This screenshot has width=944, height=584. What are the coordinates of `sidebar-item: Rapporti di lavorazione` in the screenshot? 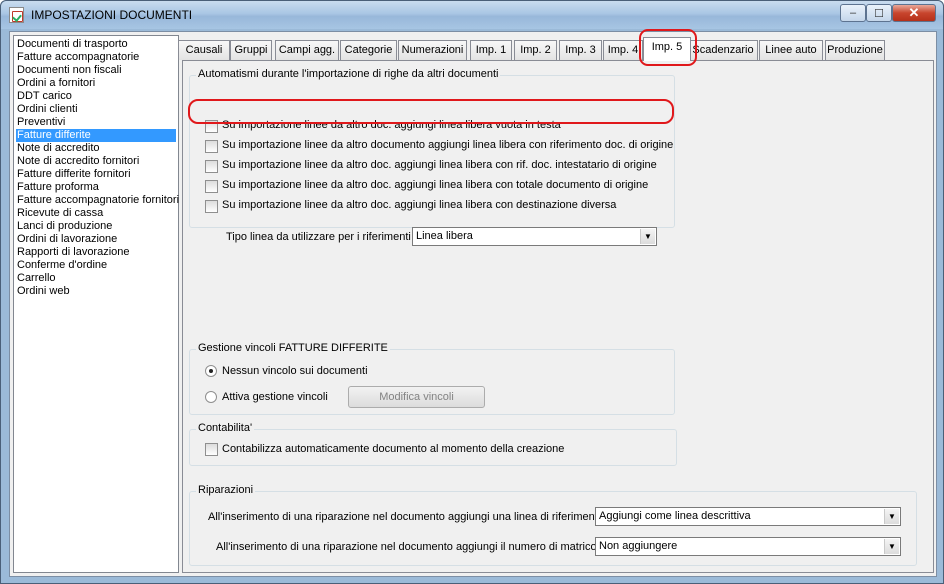 It's located at (96, 252).